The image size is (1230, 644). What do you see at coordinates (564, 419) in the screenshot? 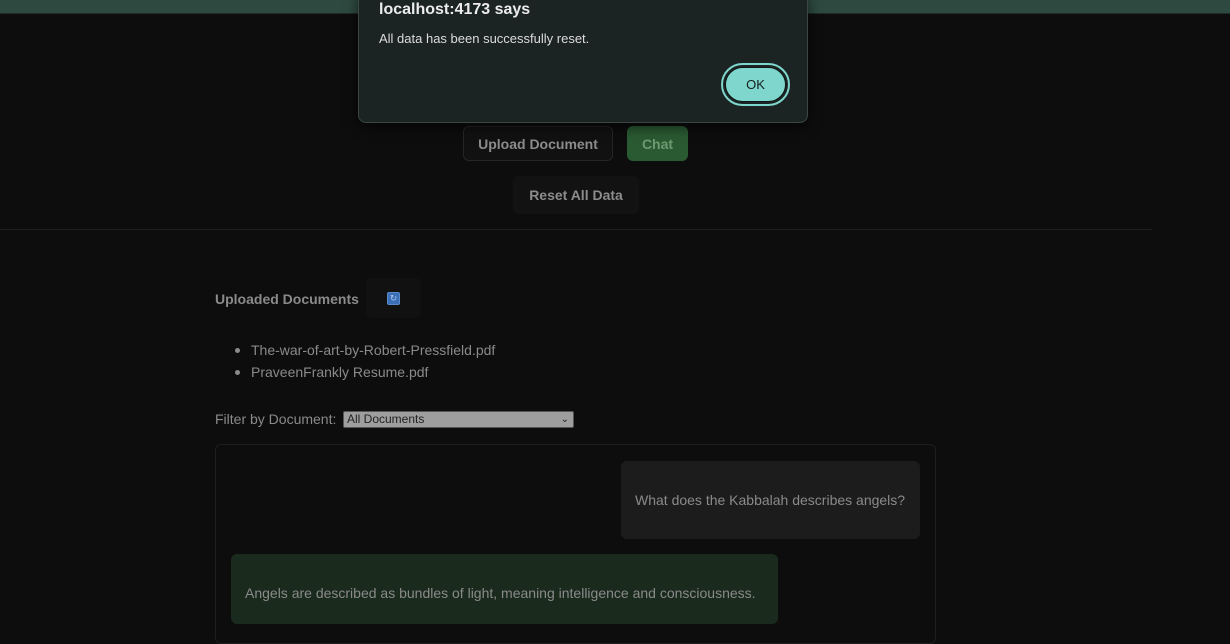
I see `chevron-down-icon: ⌄` at bounding box center [564, 419].